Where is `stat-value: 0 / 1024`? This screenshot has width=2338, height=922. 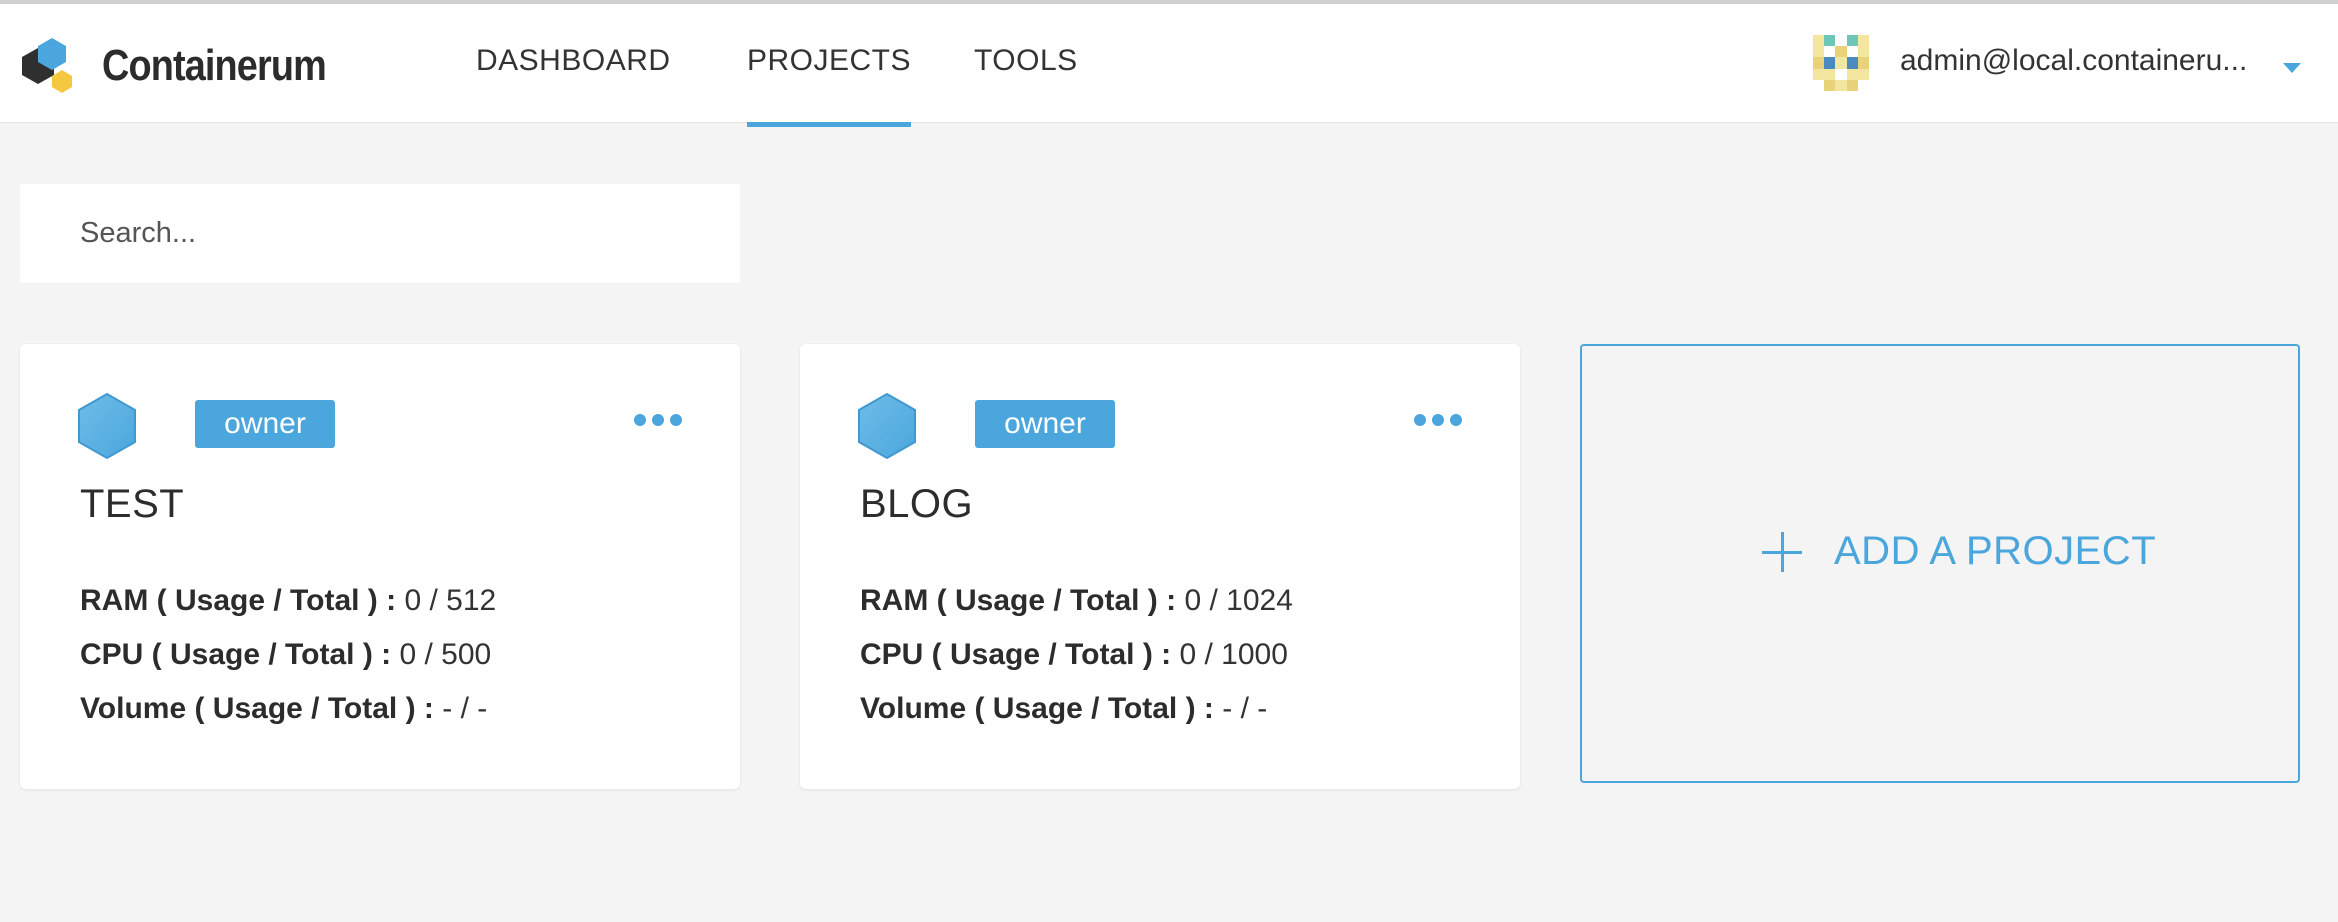 stat-value: 0 / 1024 is located at coordinates (1238, 600).